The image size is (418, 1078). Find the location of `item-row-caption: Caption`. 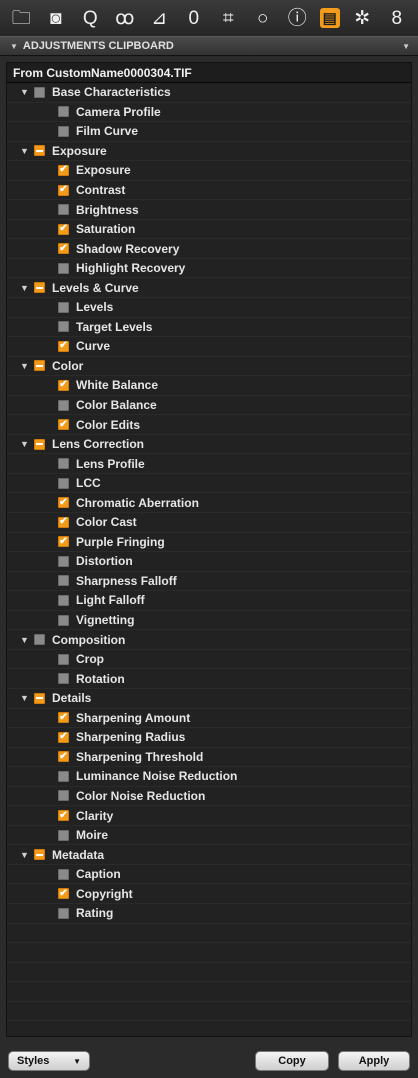

item-row-caption: Caption is located at coordinates (209, 875).